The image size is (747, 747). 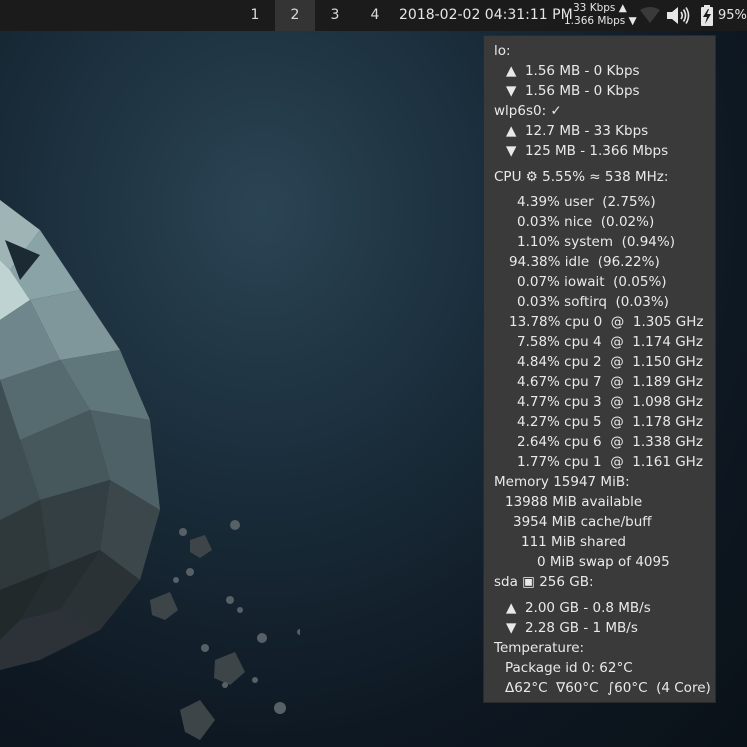 What do you see at coordinates (610, 422) in the screenshot?
I see `cpu-core-5: 4.27% cpu 5 @ 1.178 GHz` at bounding box center [610, 422].